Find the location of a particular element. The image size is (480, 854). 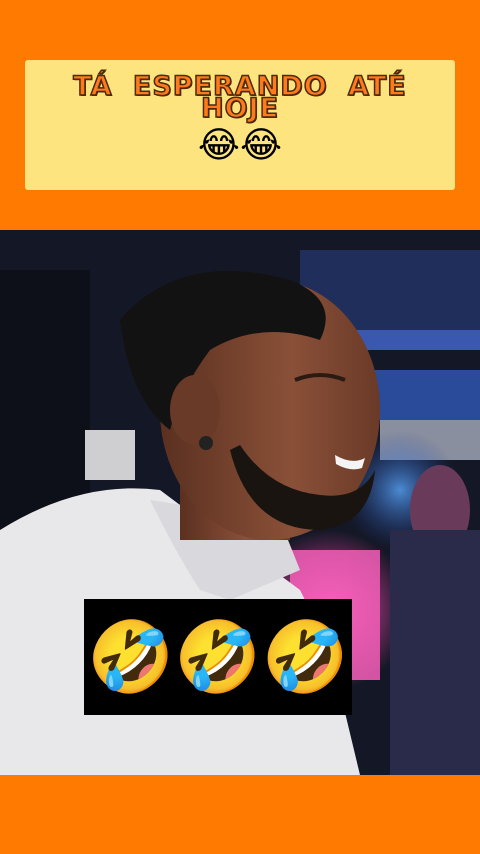

rolling-laughing-emoji: 🤣🤣🤣 is located at coordinates (218, 657).